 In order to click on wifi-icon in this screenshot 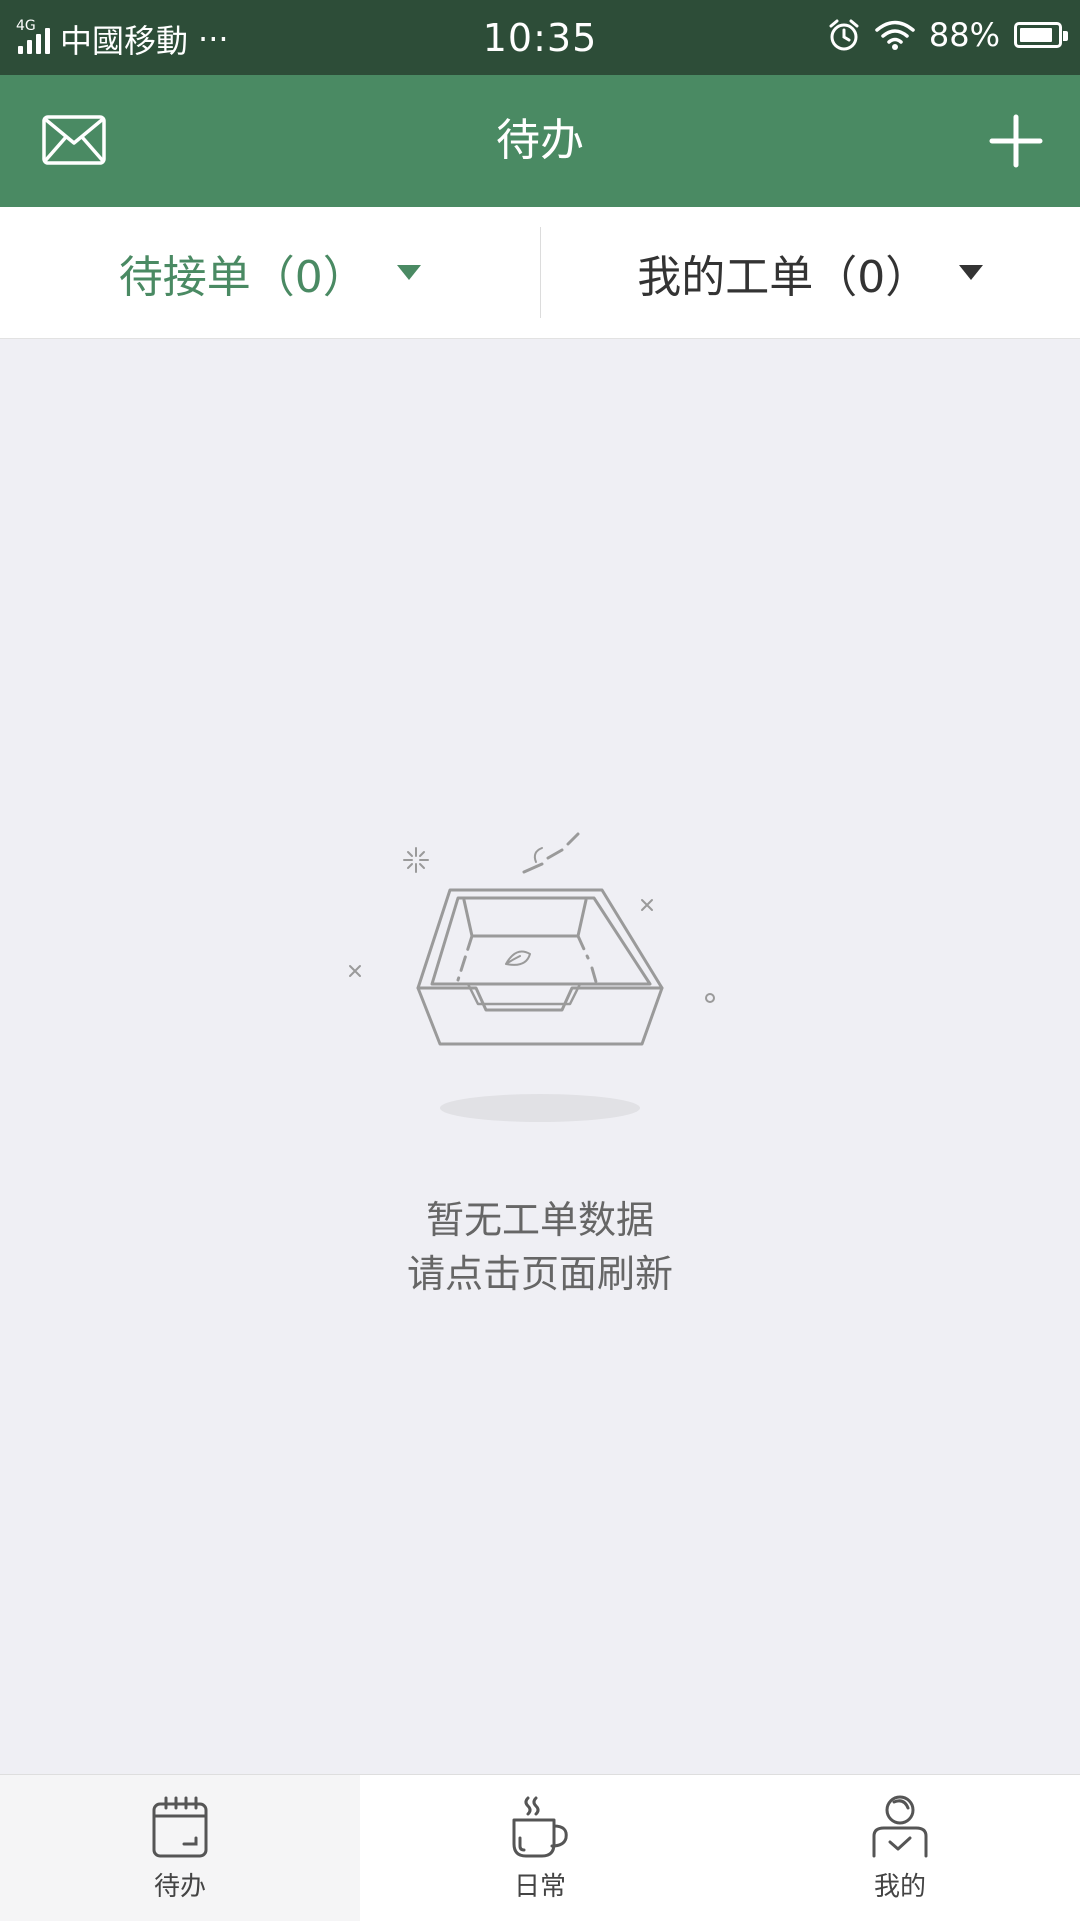, I will do `click(895, 35)`.